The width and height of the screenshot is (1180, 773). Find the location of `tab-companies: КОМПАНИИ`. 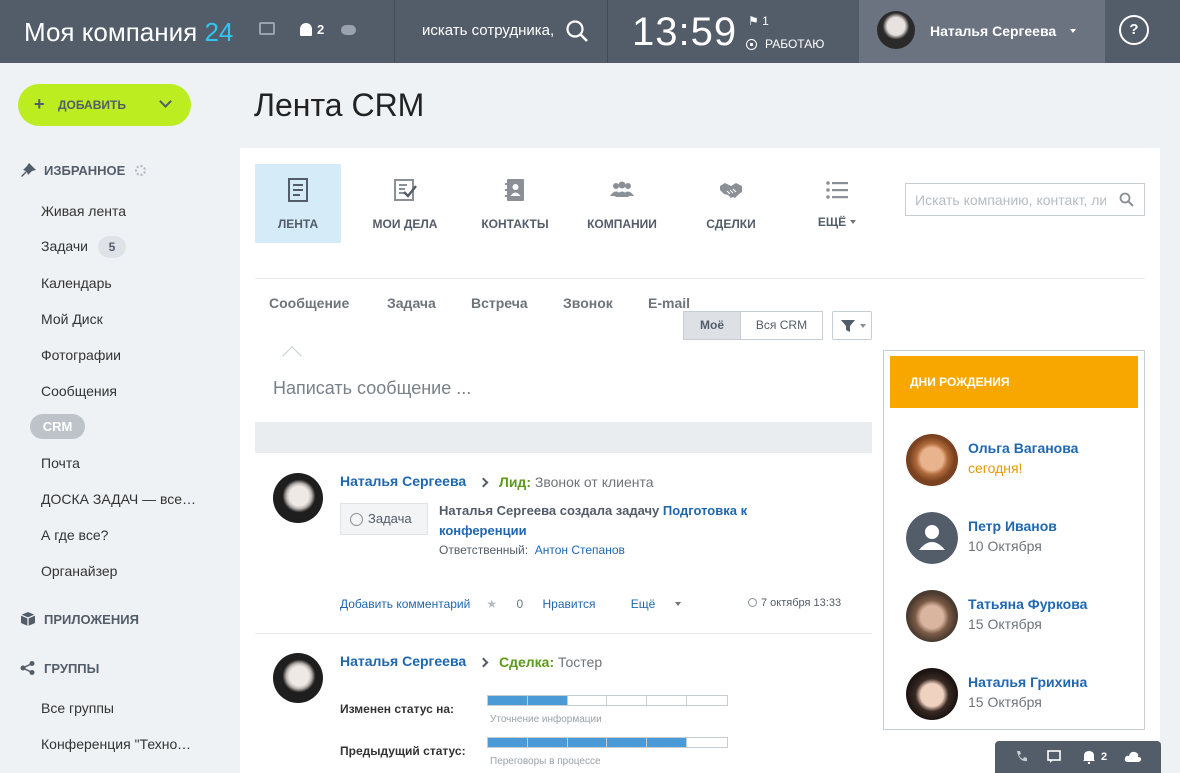

tab-companies: КОМПАНИИ is located at coordinates (622, 203).